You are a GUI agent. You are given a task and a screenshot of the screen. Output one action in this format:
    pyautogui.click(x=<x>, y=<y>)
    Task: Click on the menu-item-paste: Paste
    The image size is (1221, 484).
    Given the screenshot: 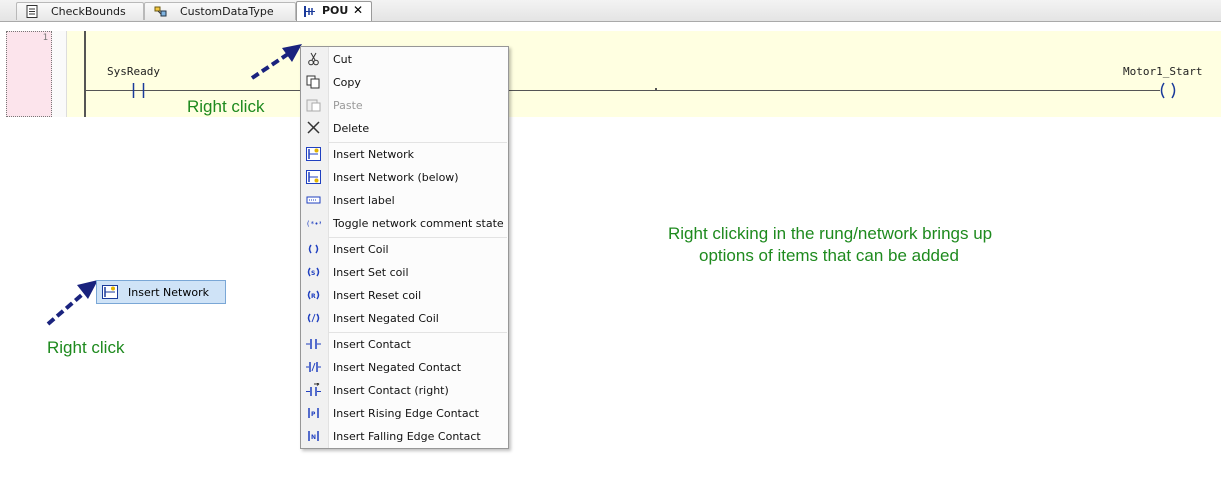 What is the action you would take?
    pyautogui.click(x=404, y=105)
    